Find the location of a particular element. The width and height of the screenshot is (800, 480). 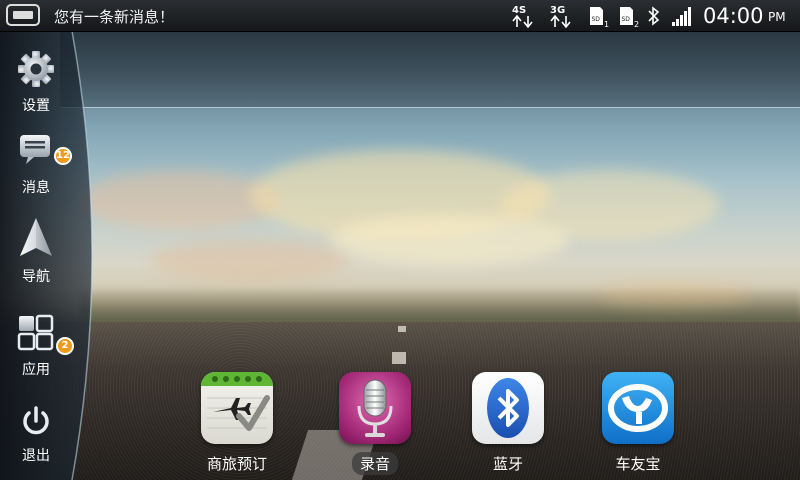

sd-card-1-icon: SD 1 is located at coordinates (599, 18).